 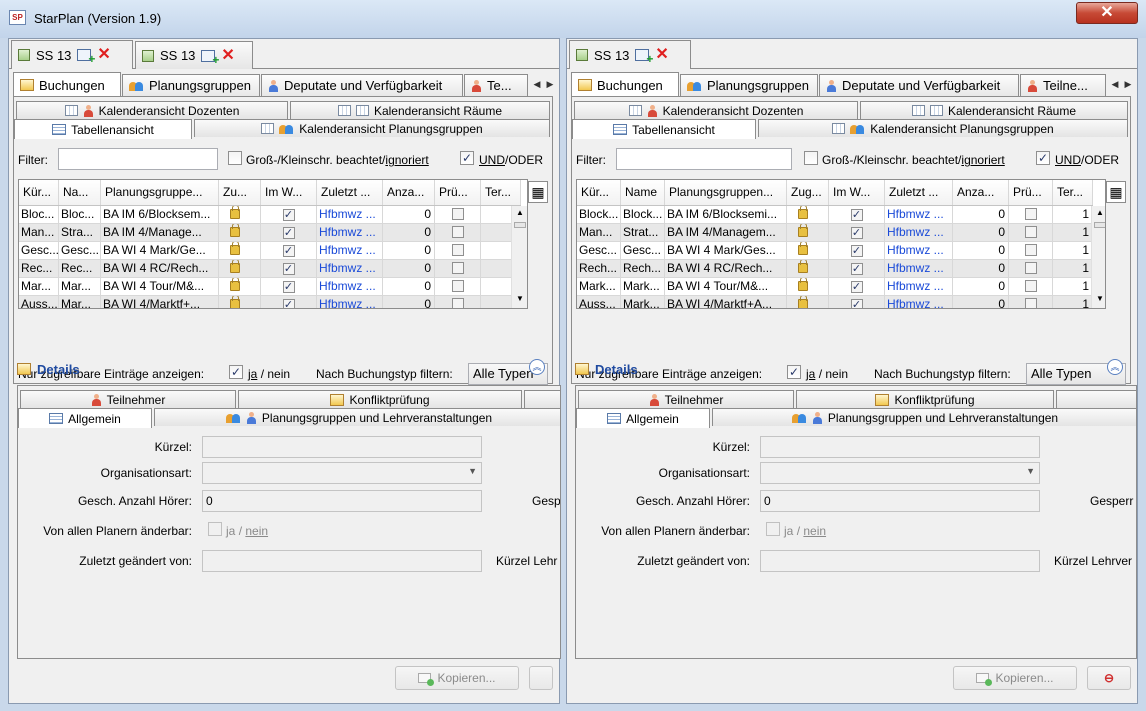 What do you see at coordinates (1107, 13) in the screenshot?
I see `window-close-button: ✕` at bounding box center [1107, 13].